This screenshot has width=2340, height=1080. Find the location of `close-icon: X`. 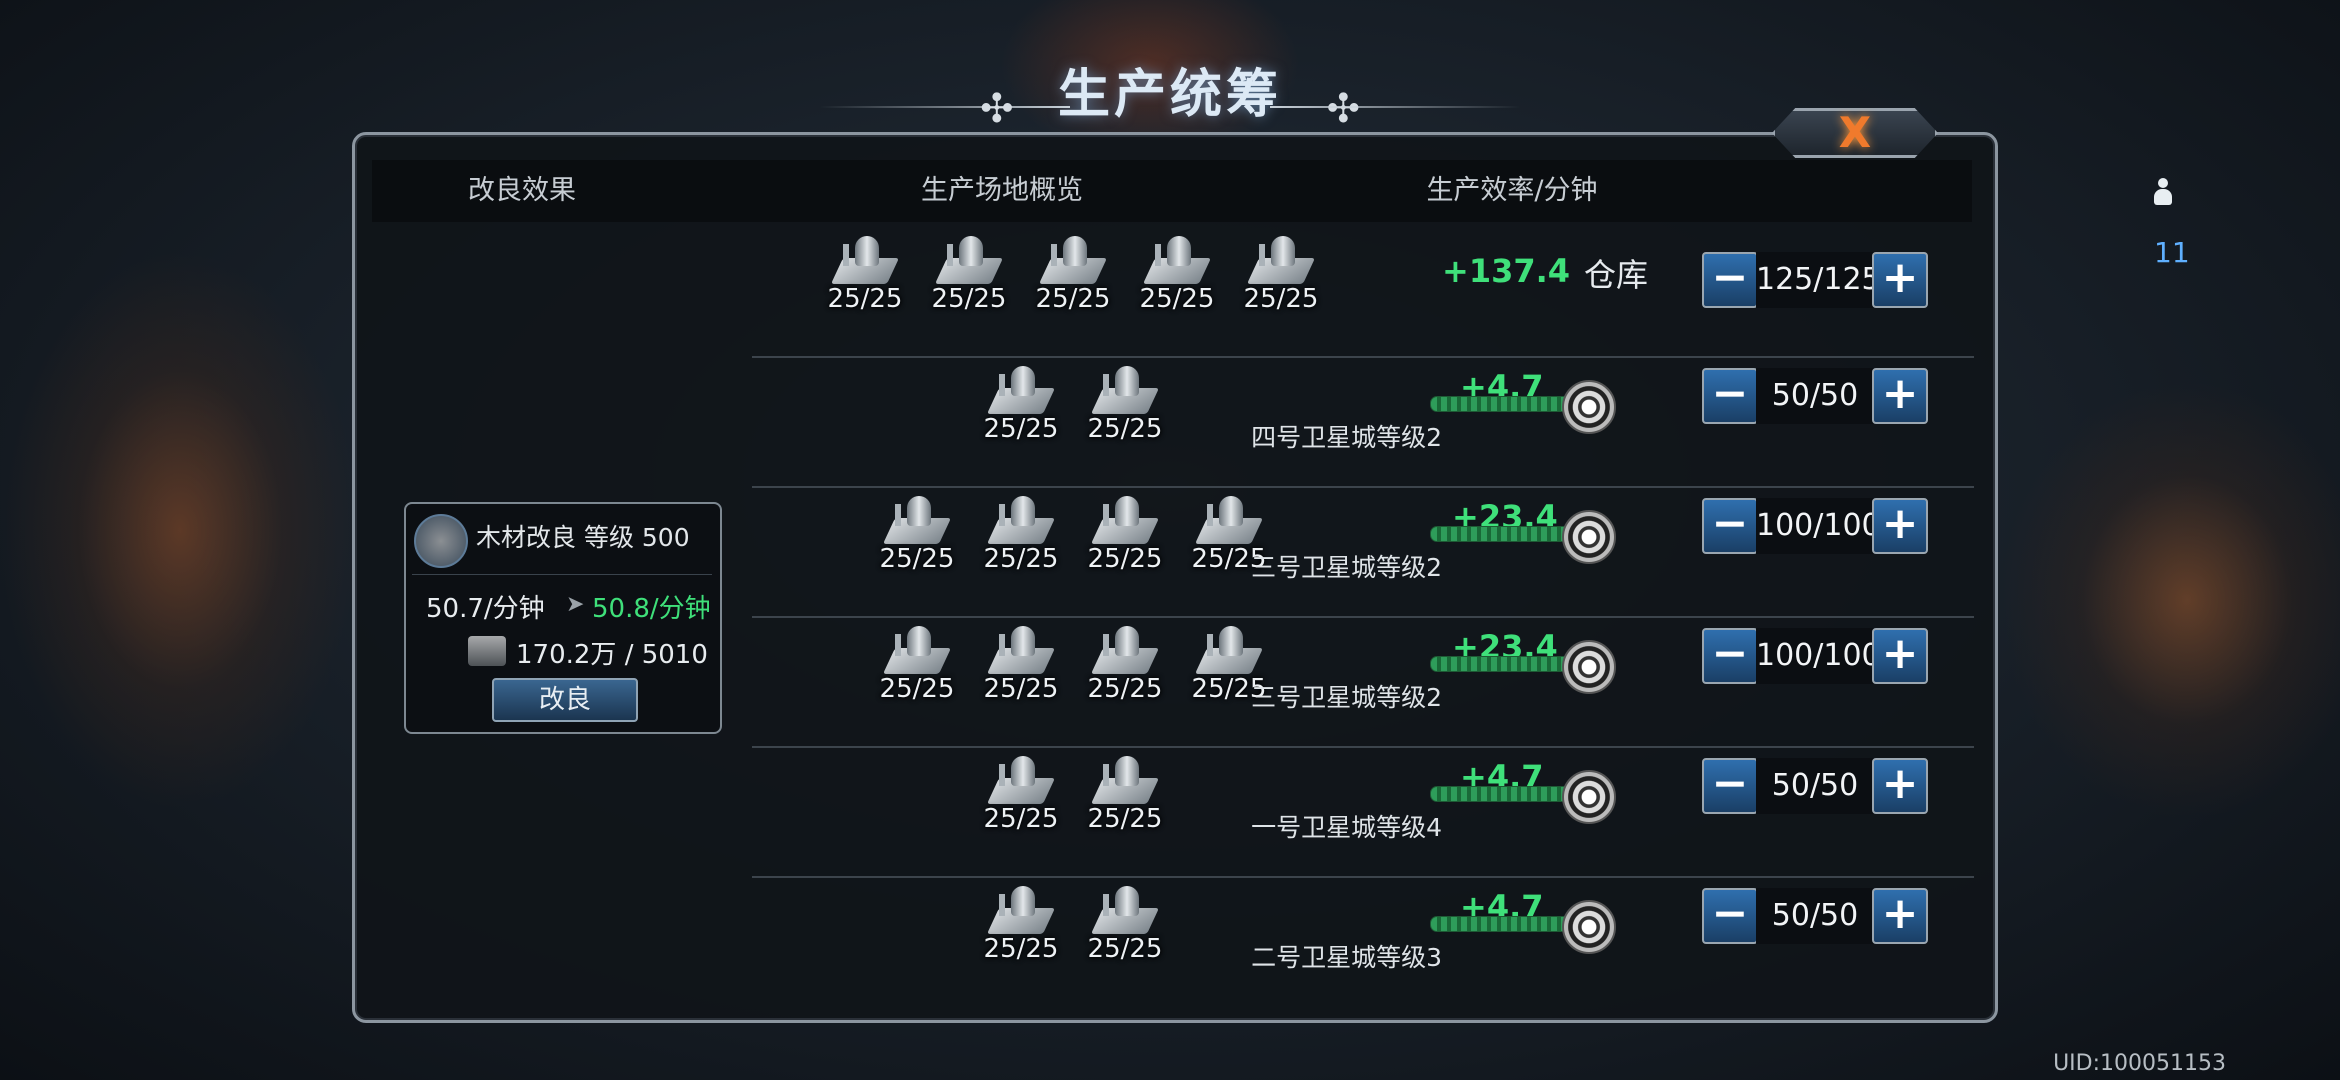

close-icon: X is located at coordinates (1855, 132).